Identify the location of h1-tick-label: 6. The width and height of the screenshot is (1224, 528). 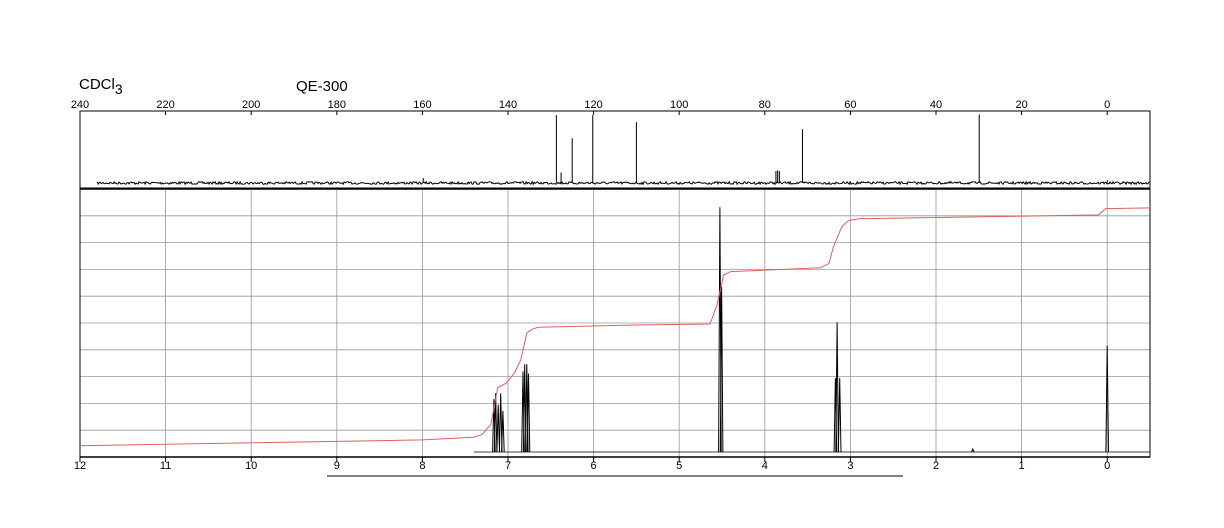
(594, 466).